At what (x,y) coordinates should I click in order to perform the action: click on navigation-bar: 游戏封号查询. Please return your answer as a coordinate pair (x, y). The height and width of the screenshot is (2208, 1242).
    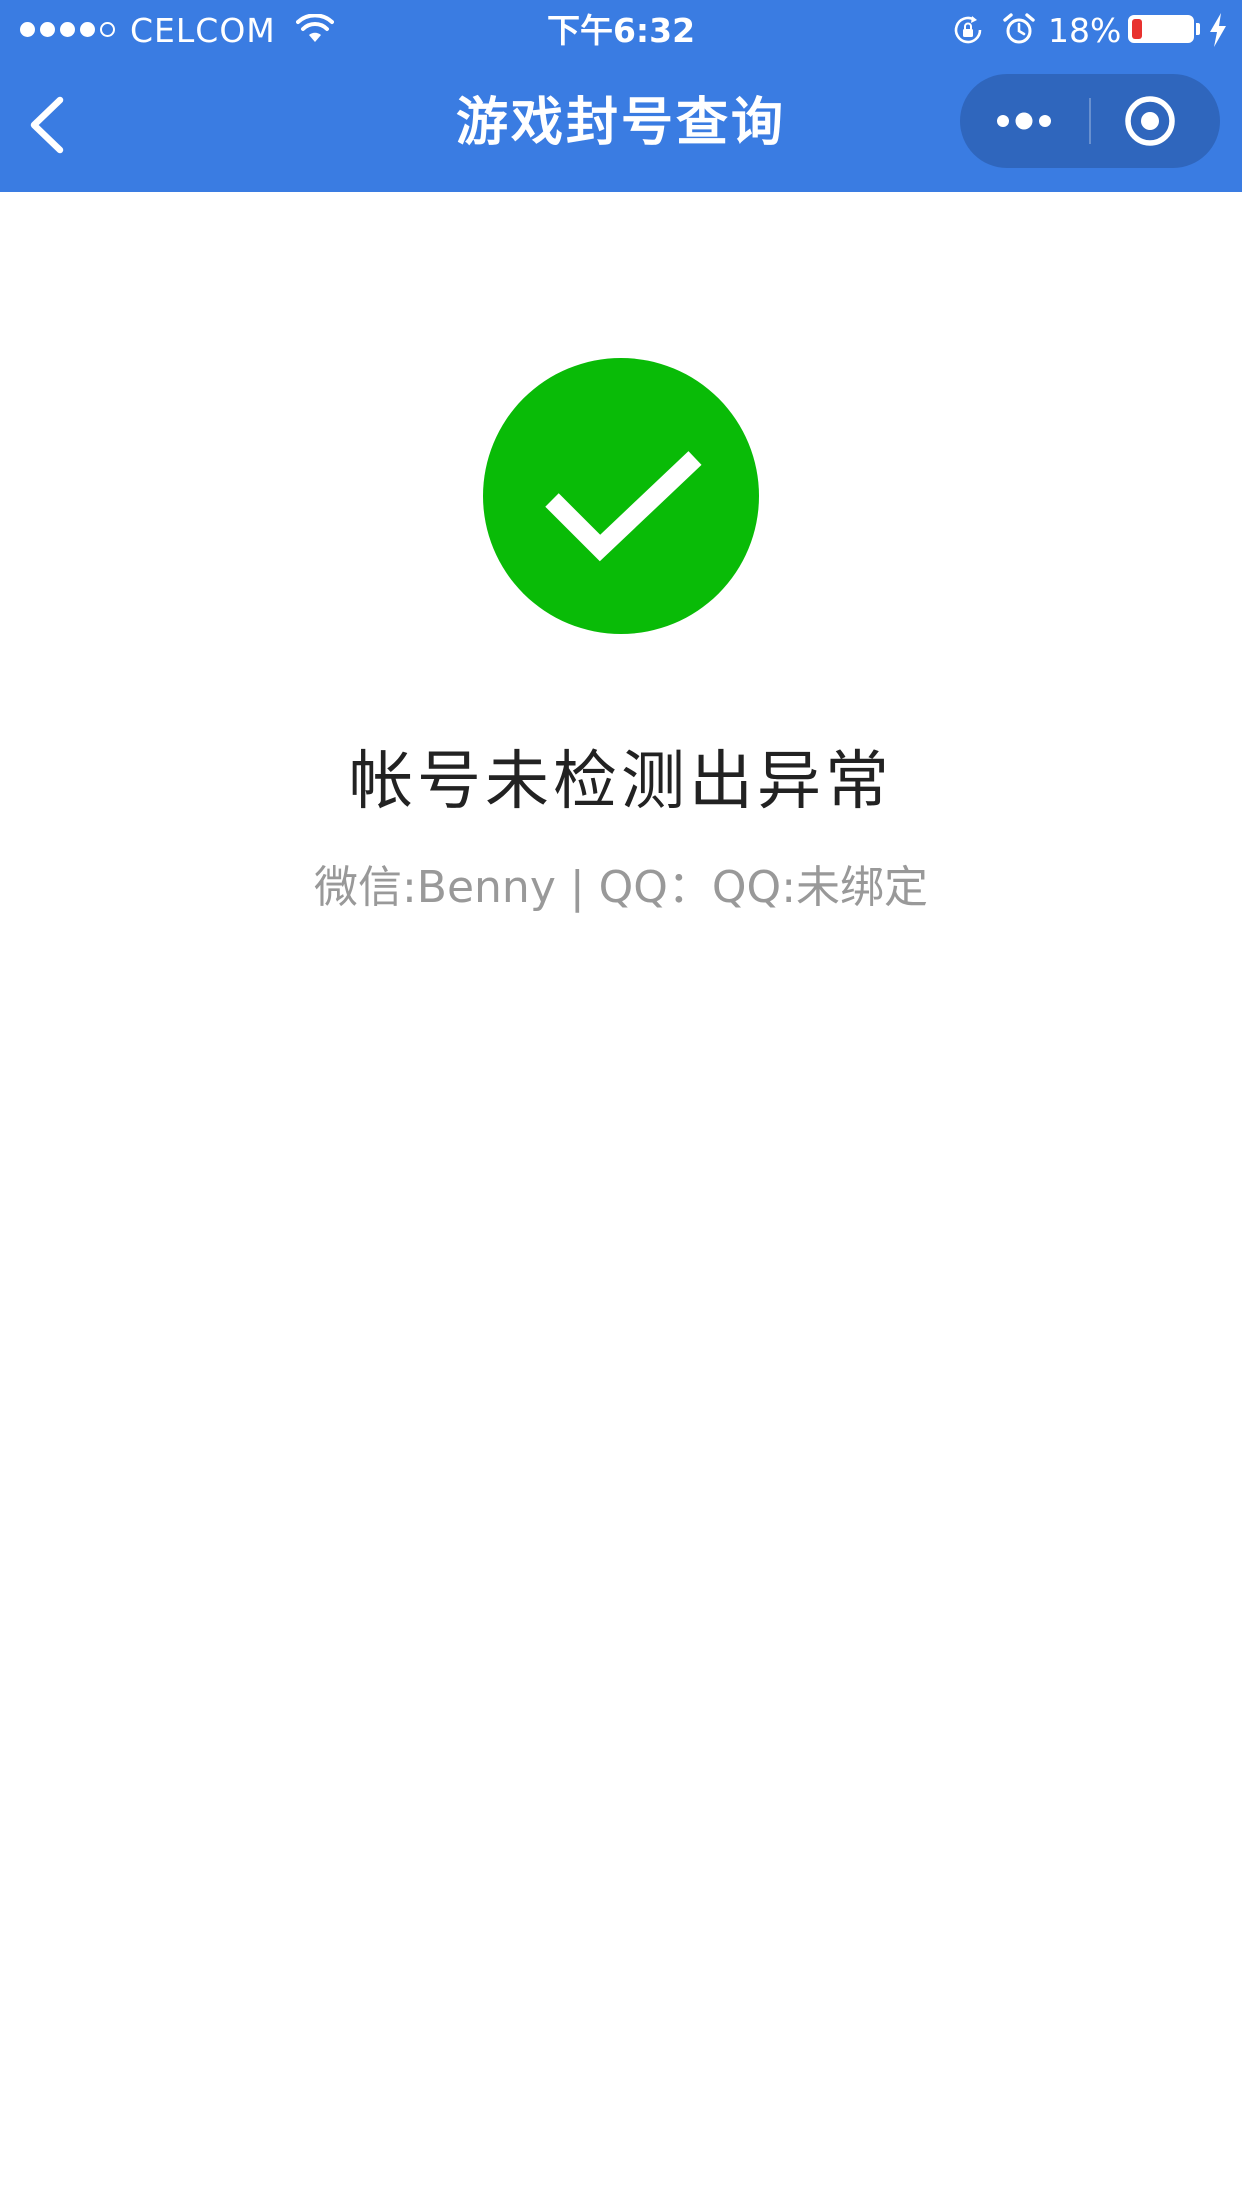
    Looking at the image, I should click on (621, 126).